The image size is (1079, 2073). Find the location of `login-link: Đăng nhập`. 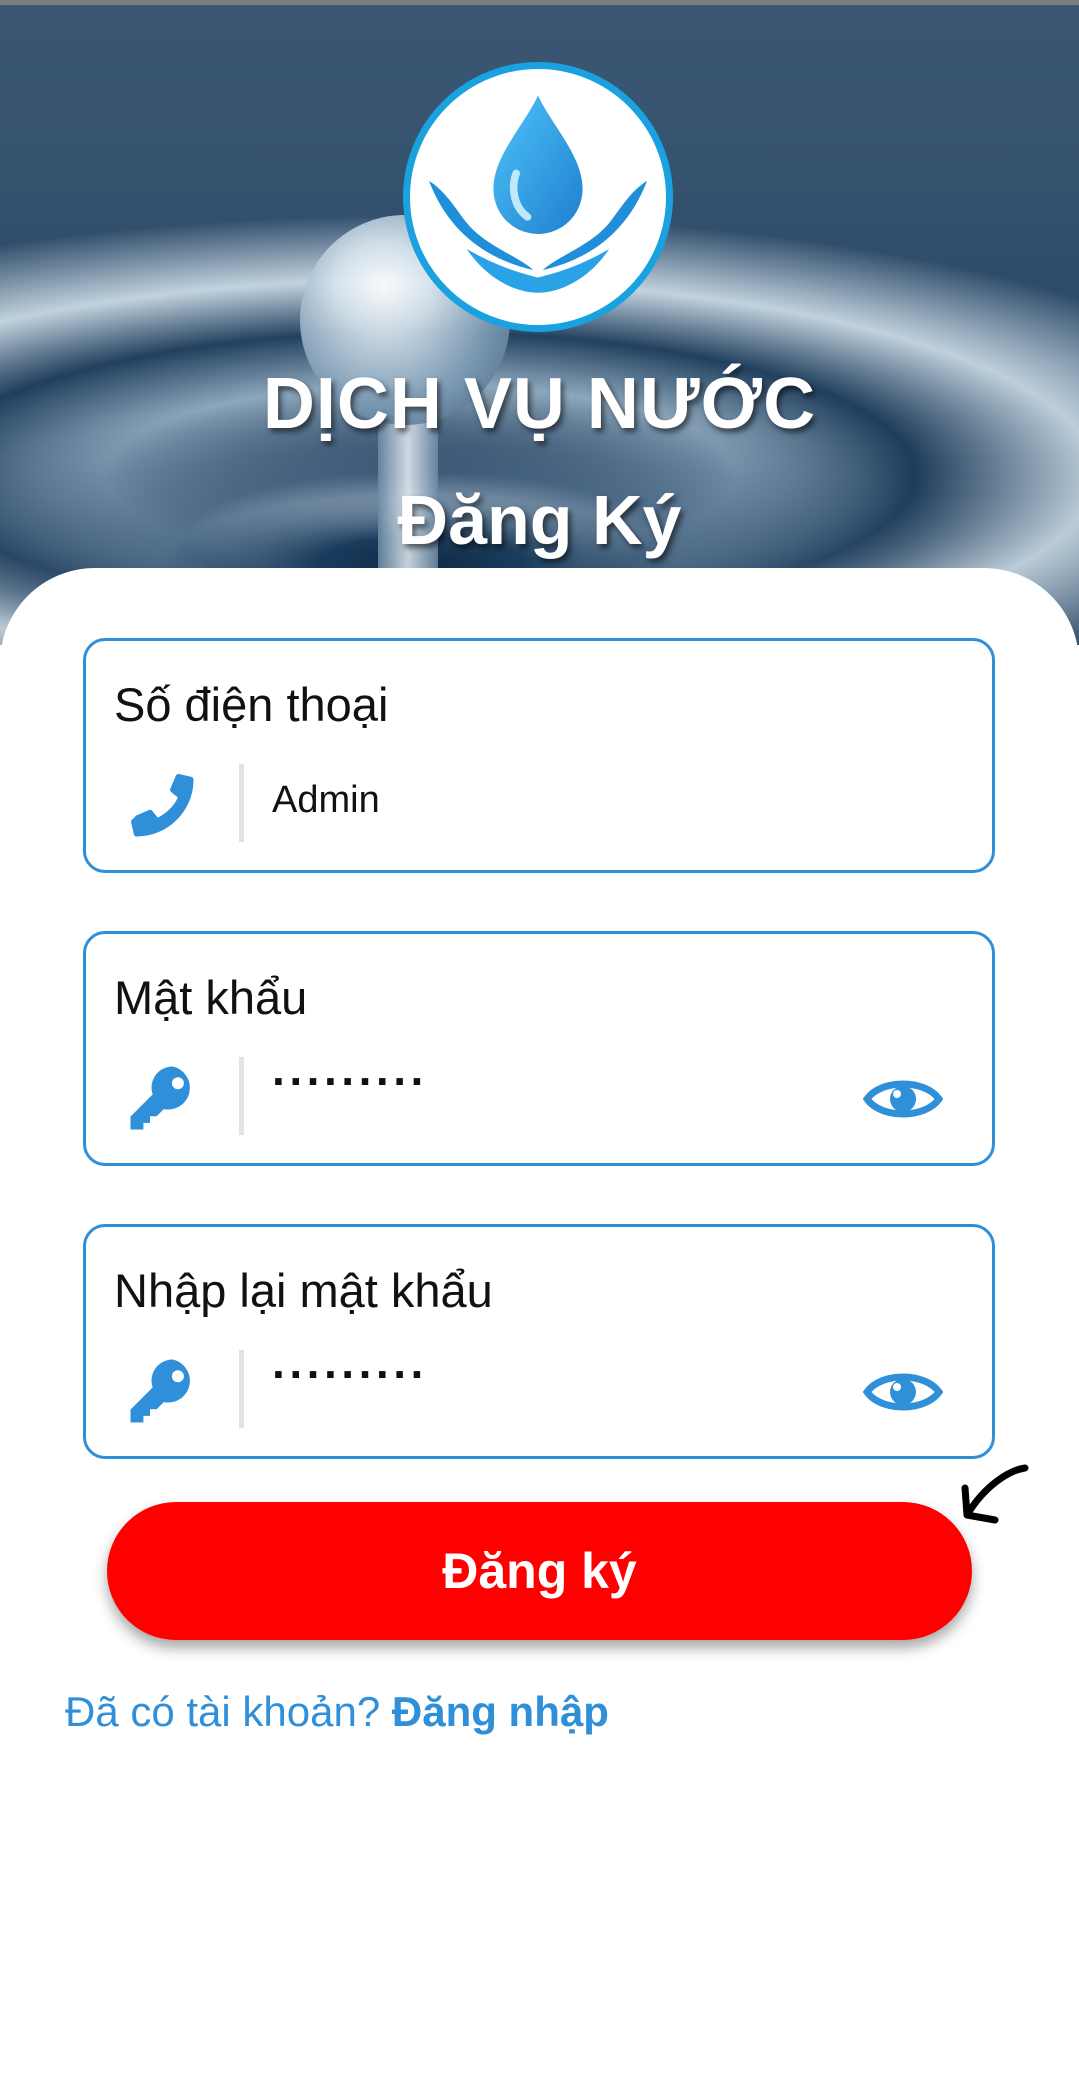

login-link: Đăng nhập is located at coordinates (500, 1711).